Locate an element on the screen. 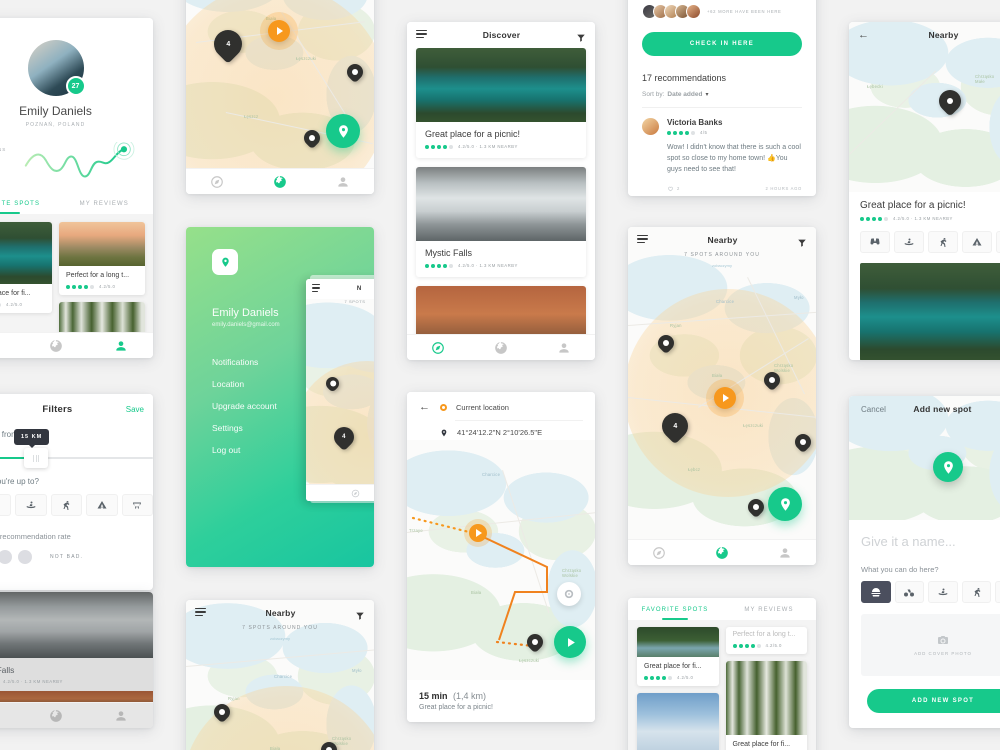 The height and width of the screenshot is (750, 1000). menu-stacked-preview-front: 4 N 7 SPOTS is located at coordinates (340, 390).